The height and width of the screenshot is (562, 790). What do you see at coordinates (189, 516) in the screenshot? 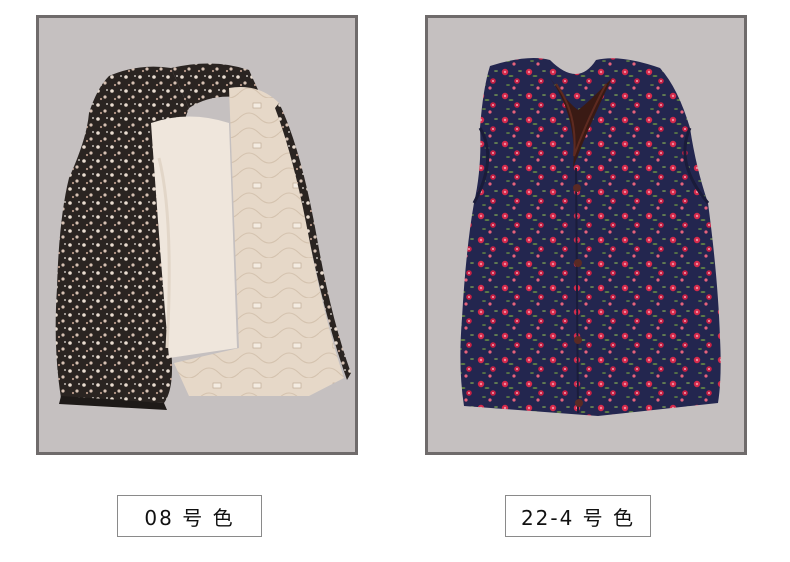
I see `color-code-label-08: 08 号 色` at bounding box center [189, 516].